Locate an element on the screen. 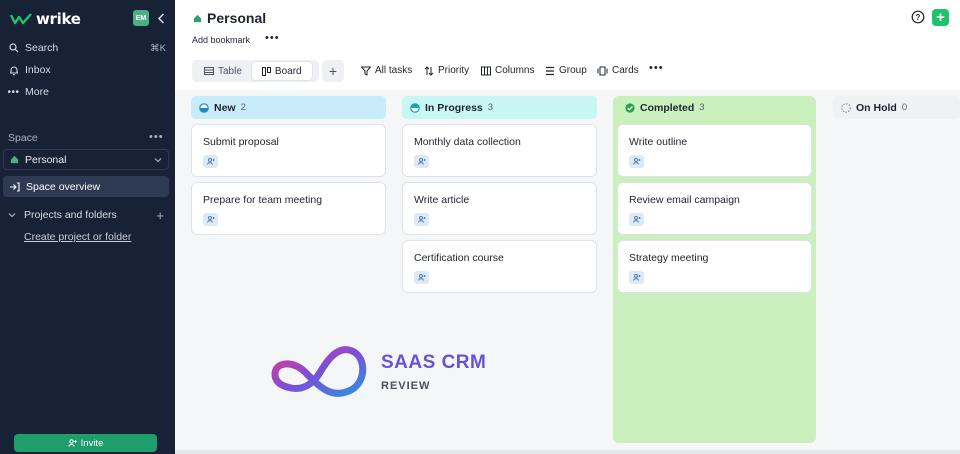 The height and width of the screenshot is (454, 960). wrike-logo-icon is located at coordinates (21, 19).